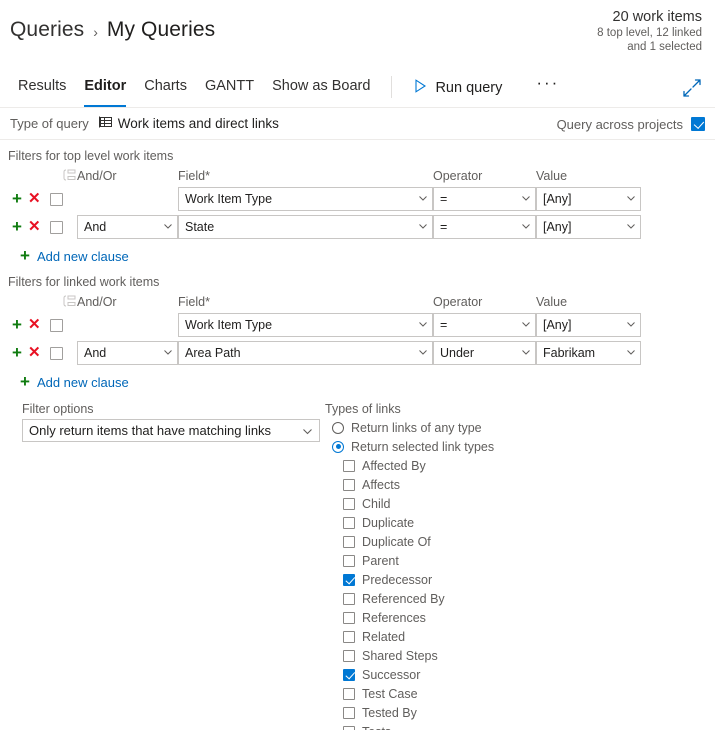 The image size is (715, 730). What do you see at coordinates (547, 85) in the screenshot?
I see `more-options-button: ···` at bounding box center [547, 85].